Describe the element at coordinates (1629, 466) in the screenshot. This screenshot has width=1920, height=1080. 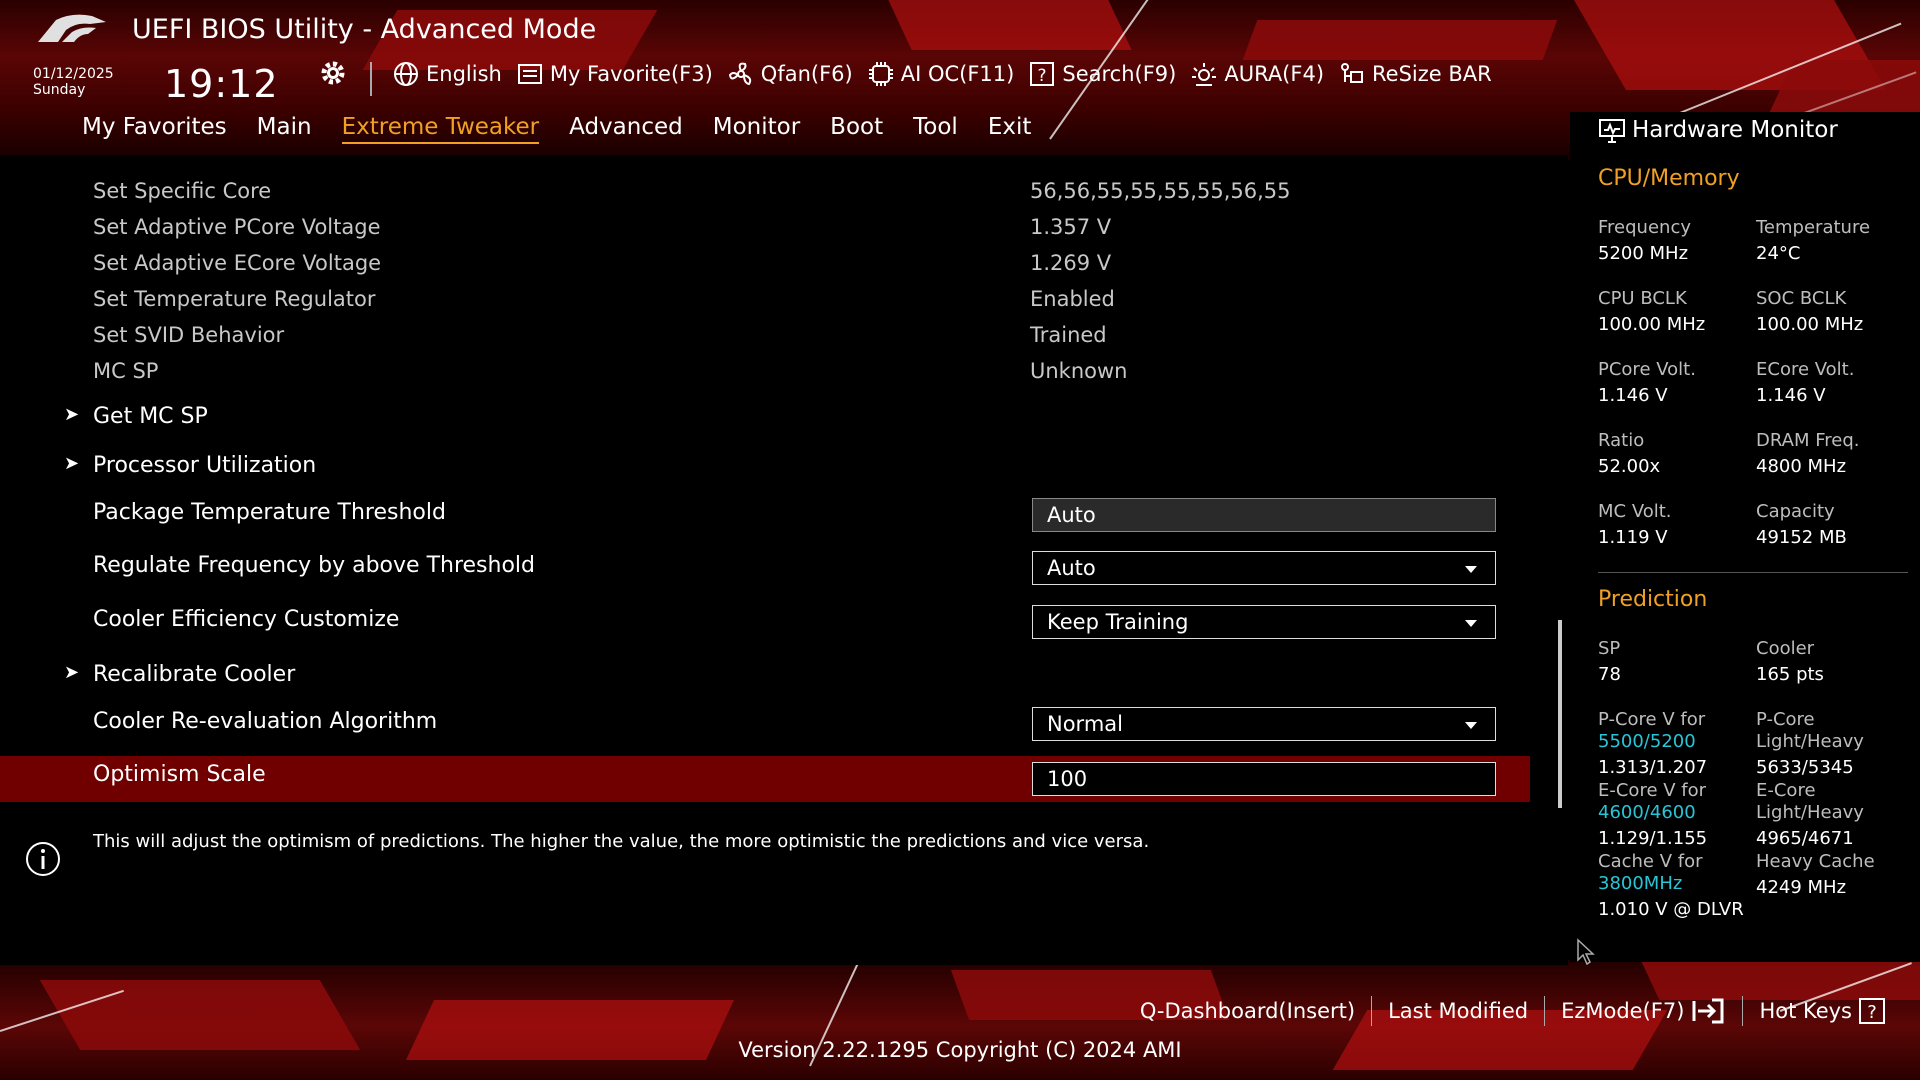
I see `ratio-value: 52.00x` at that location.